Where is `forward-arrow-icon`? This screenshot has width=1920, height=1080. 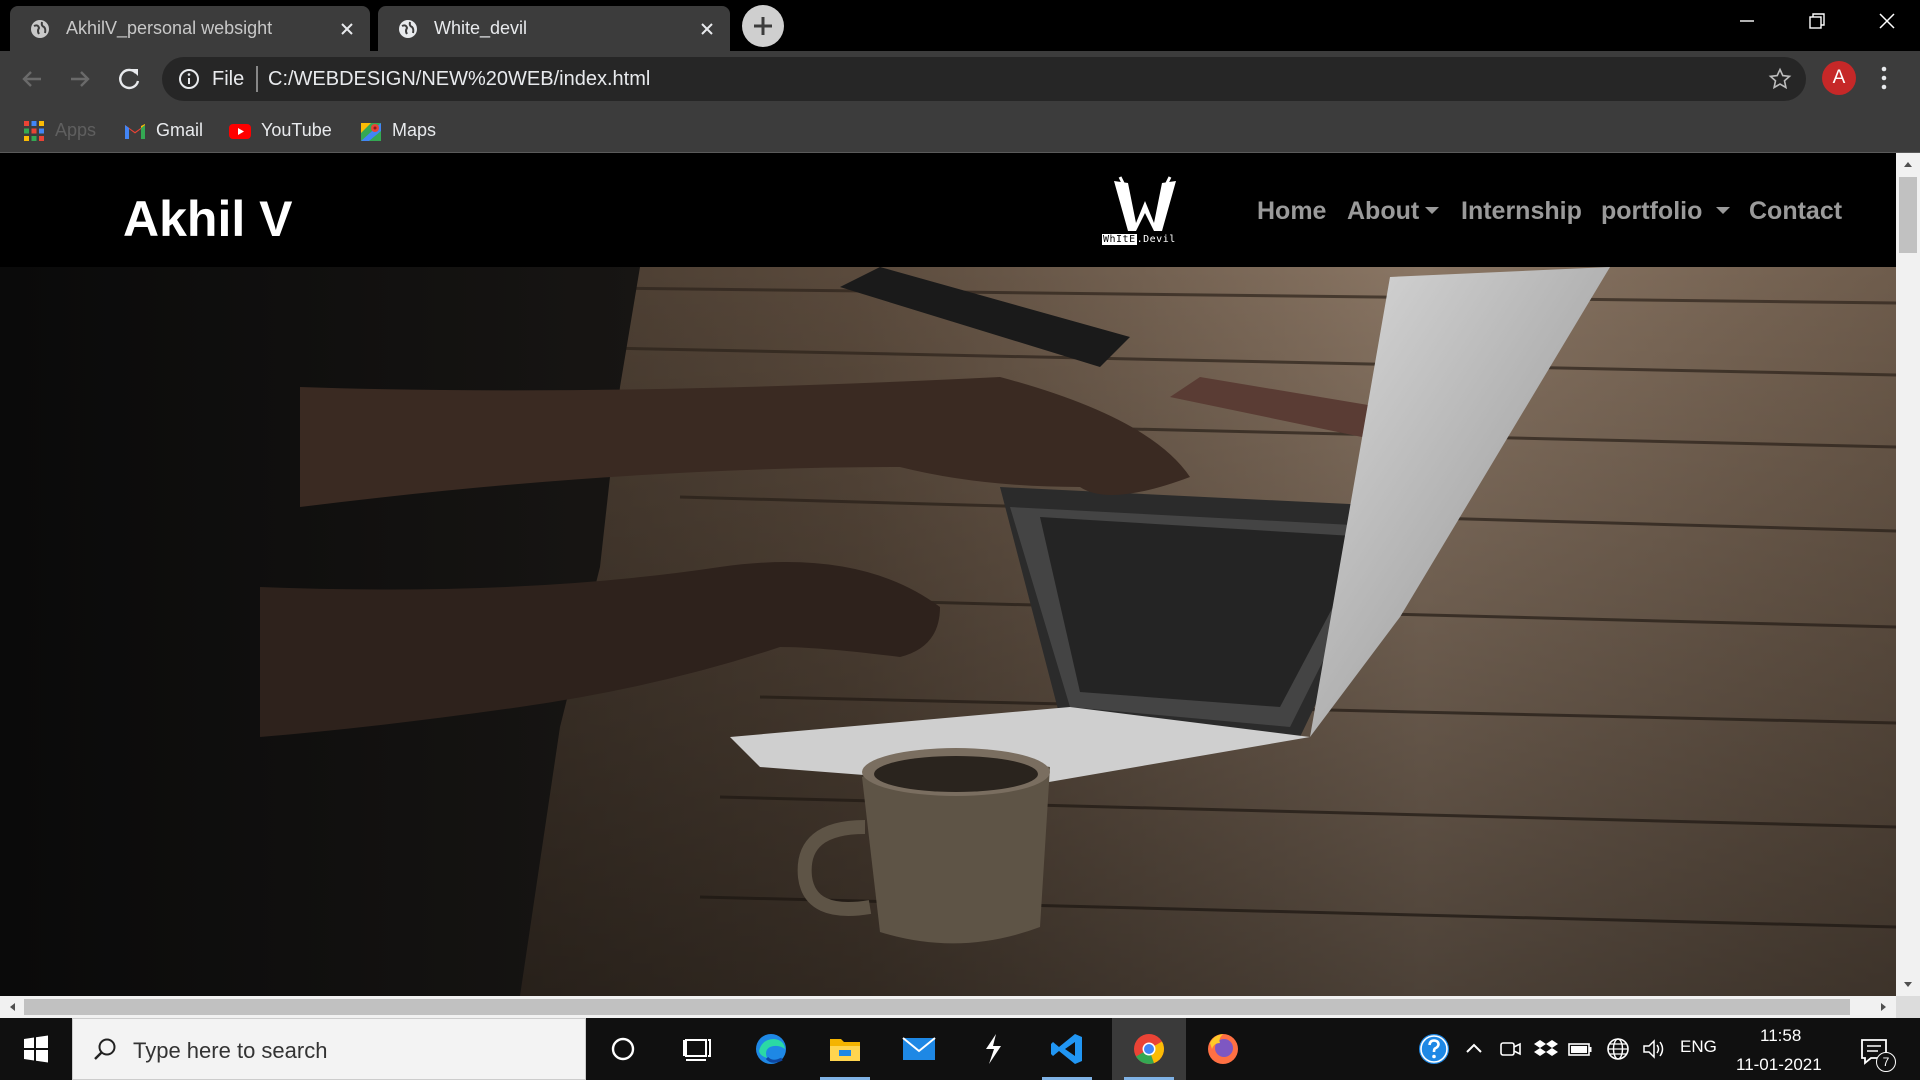
forward-arrow-icon is located at coordinates (80, 79).